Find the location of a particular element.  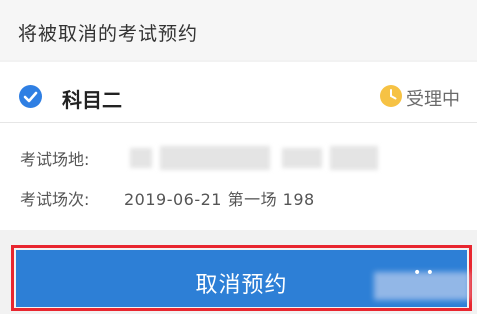

check-circle-icon is located at coordinates (30, 96).